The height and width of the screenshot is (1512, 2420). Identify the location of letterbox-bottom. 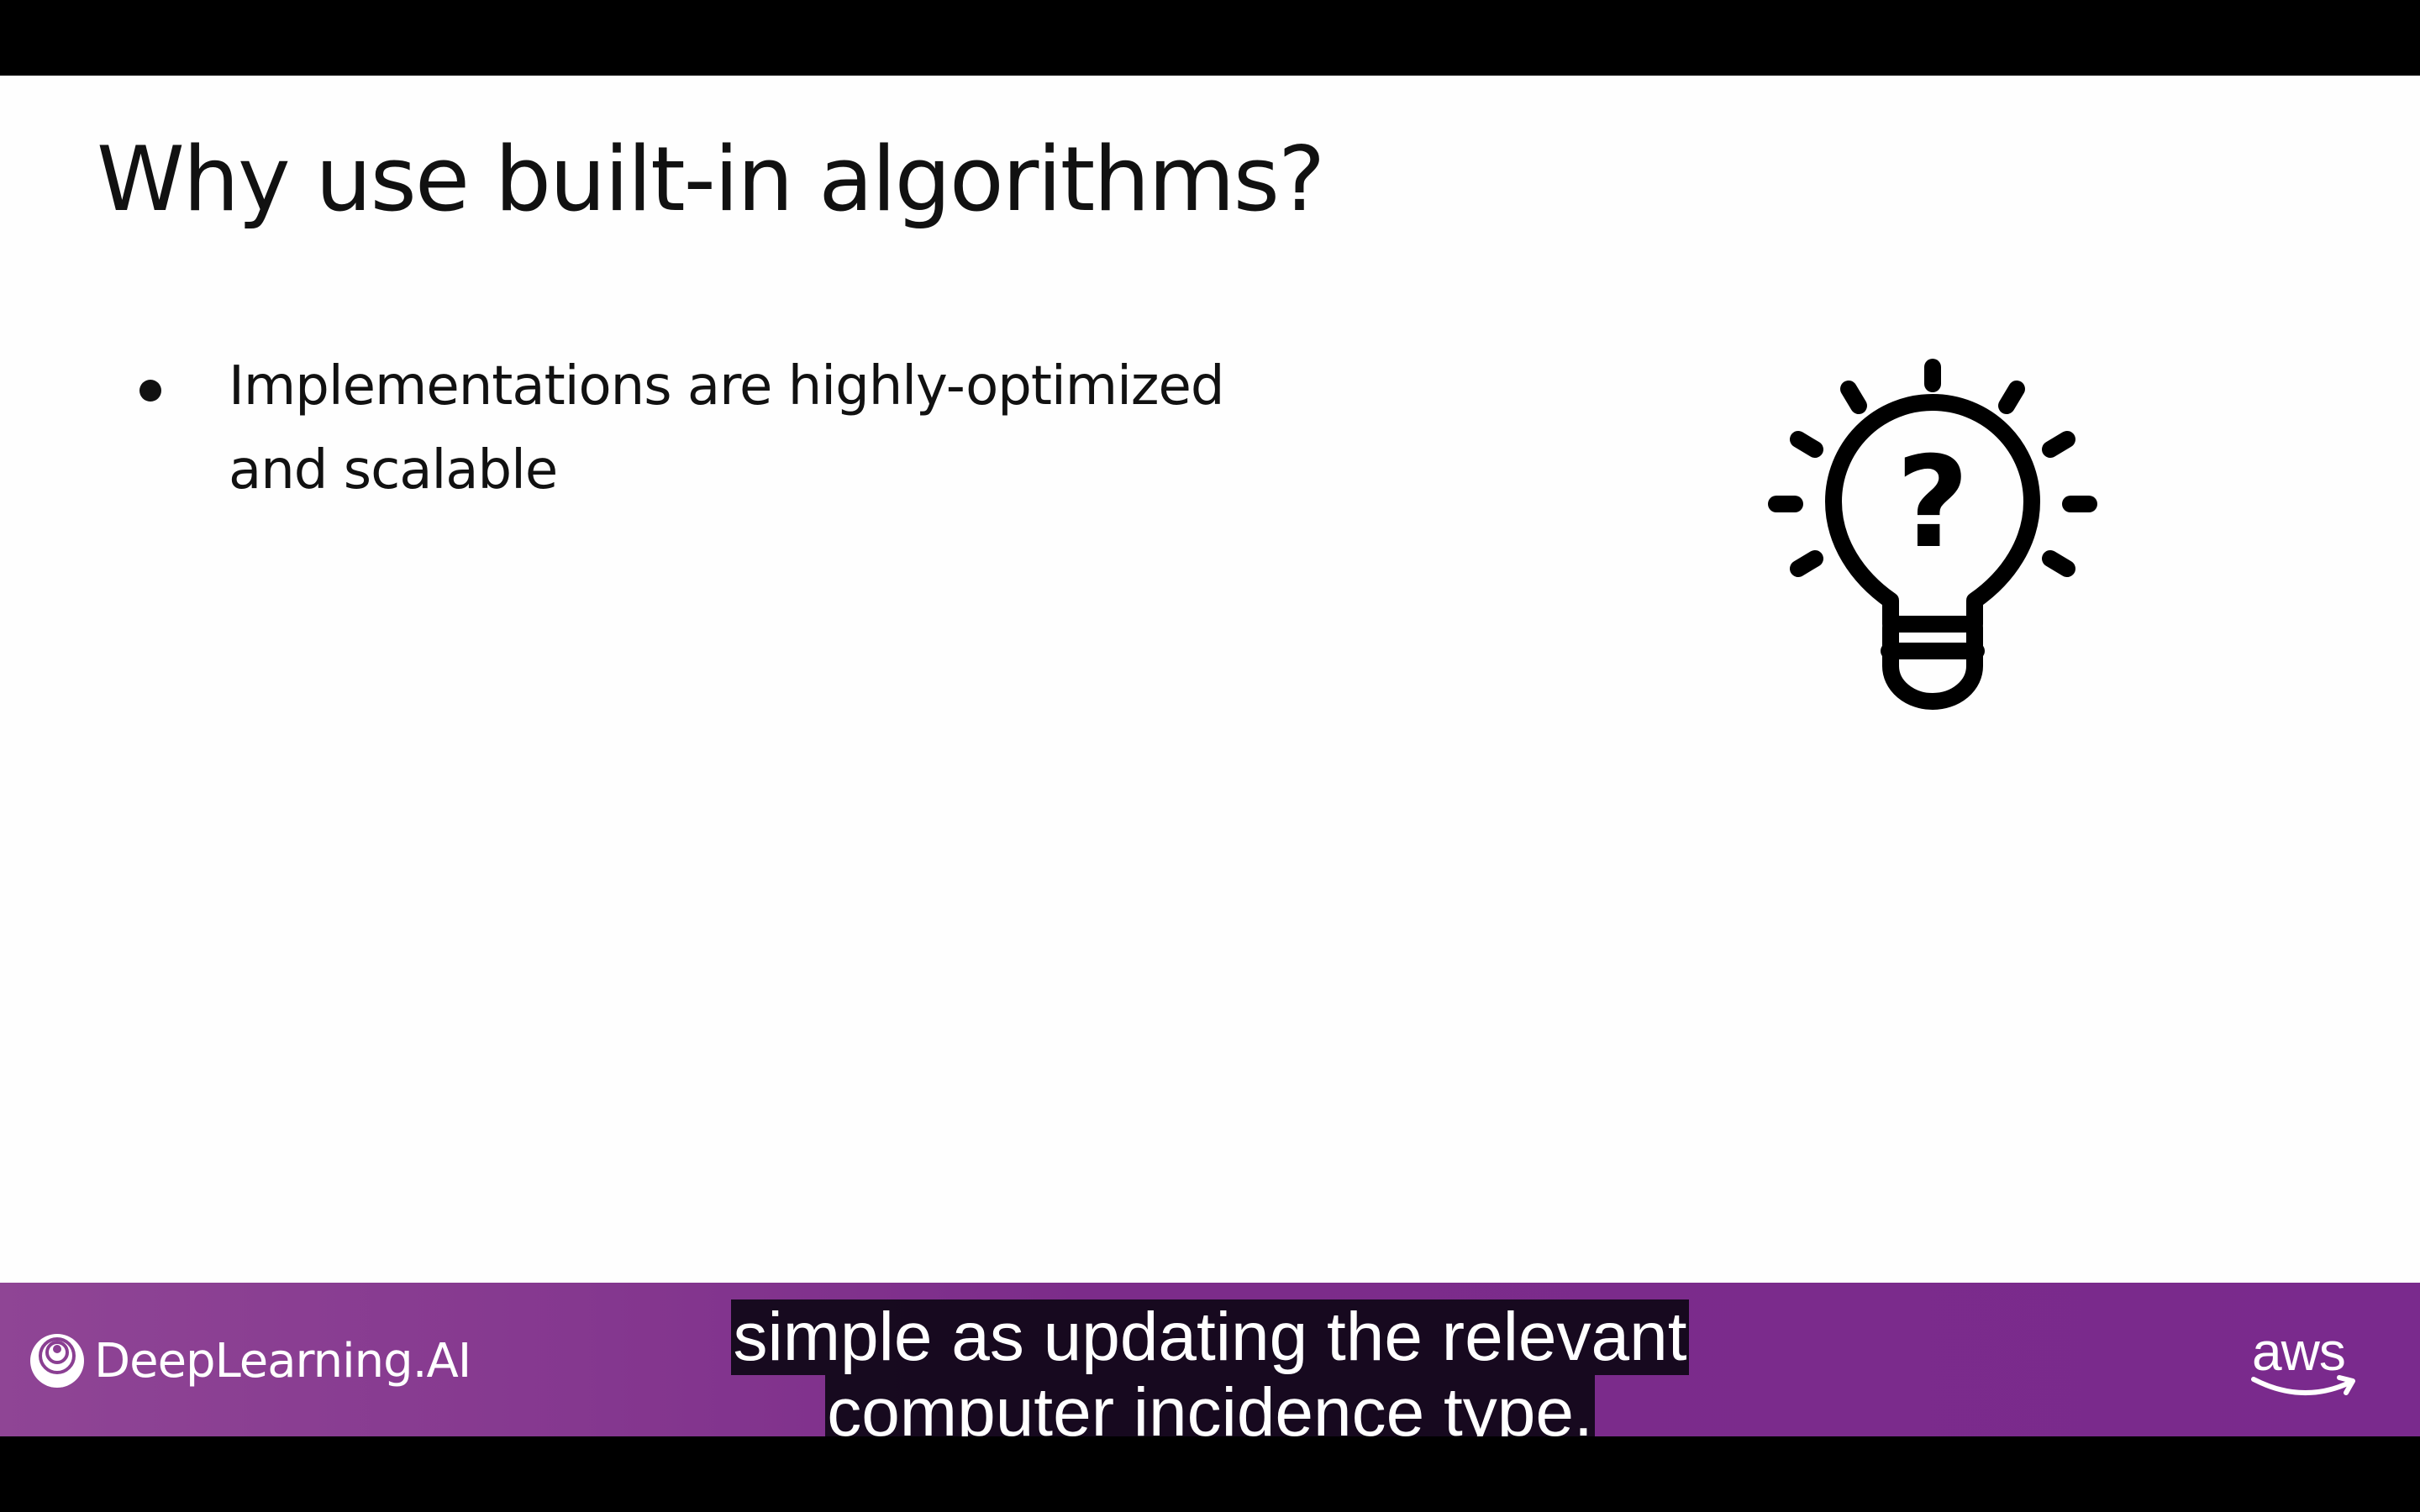
(1210, 1474).